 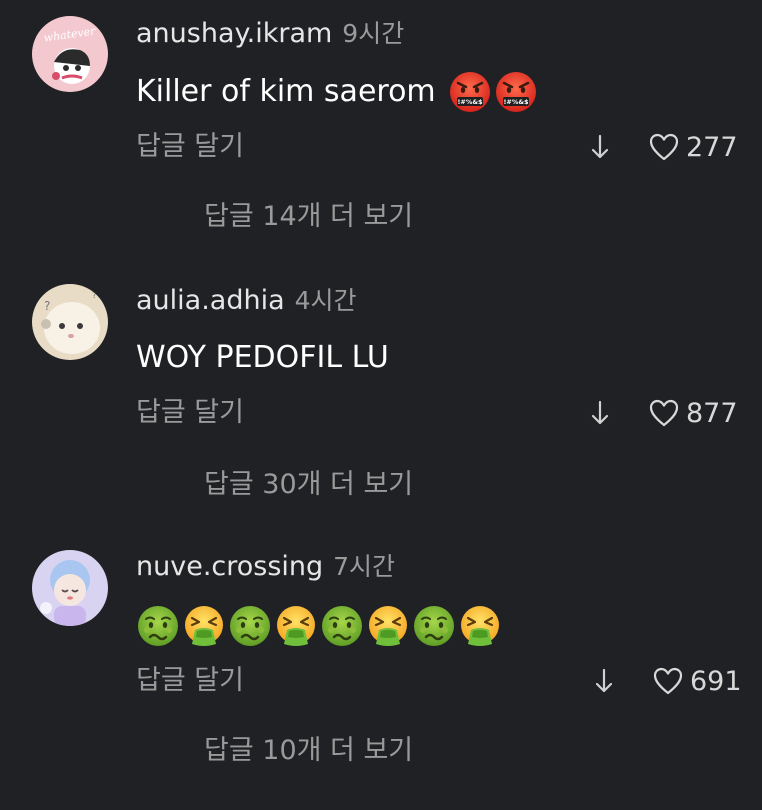 I want to click on like-count: 691, so click(x=716, y=681).